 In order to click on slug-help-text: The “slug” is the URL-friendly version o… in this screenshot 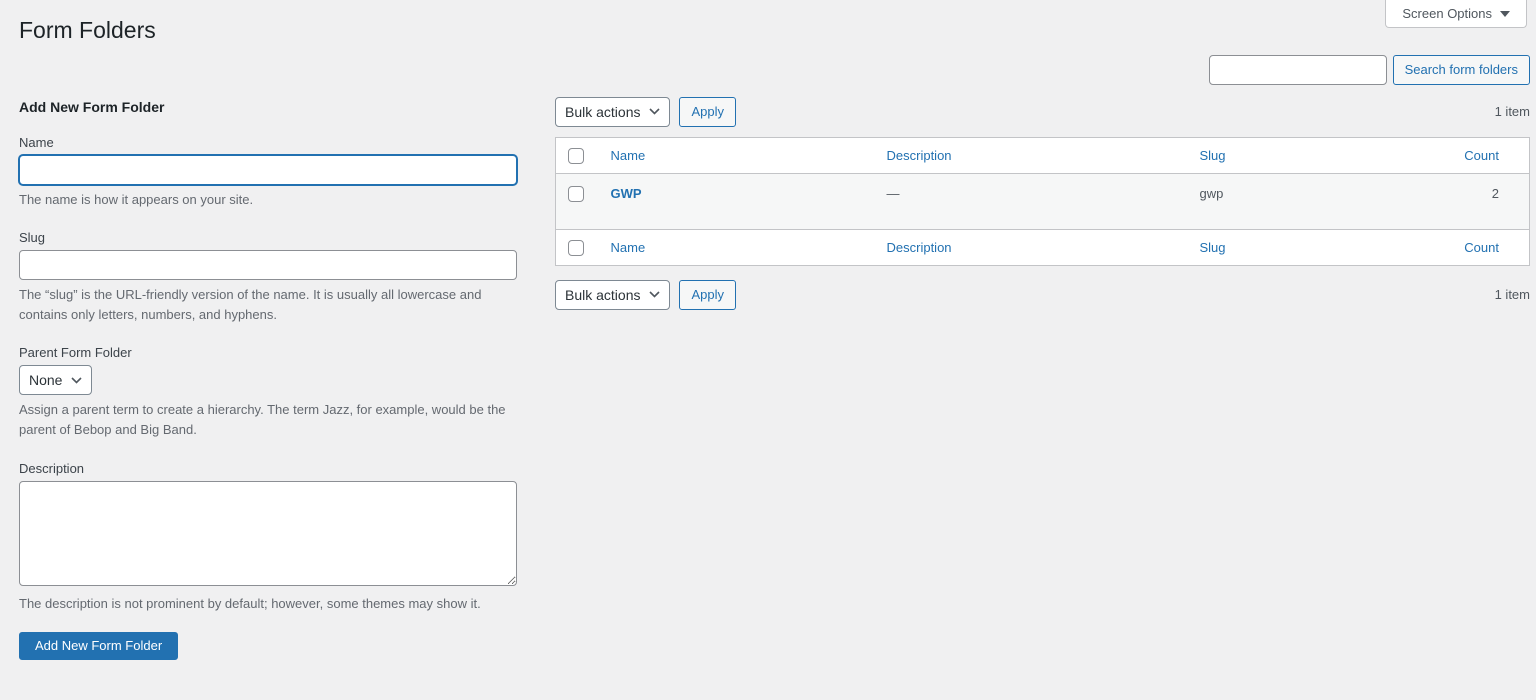, I will do `click(250, 305)`.